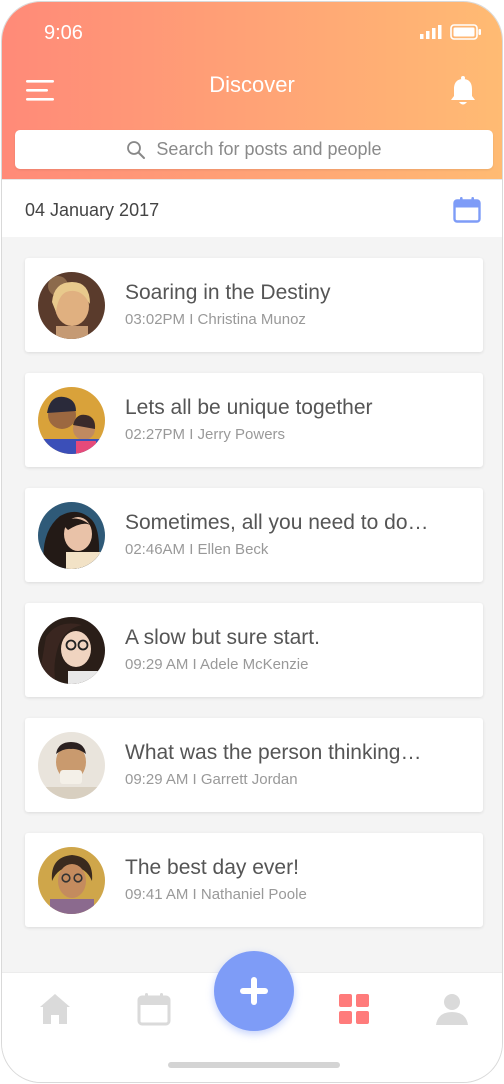  What do you see at coordinates (63, 33) in the screenshot?
I see `status-time: 9:06` at bounding box center [63, 33].